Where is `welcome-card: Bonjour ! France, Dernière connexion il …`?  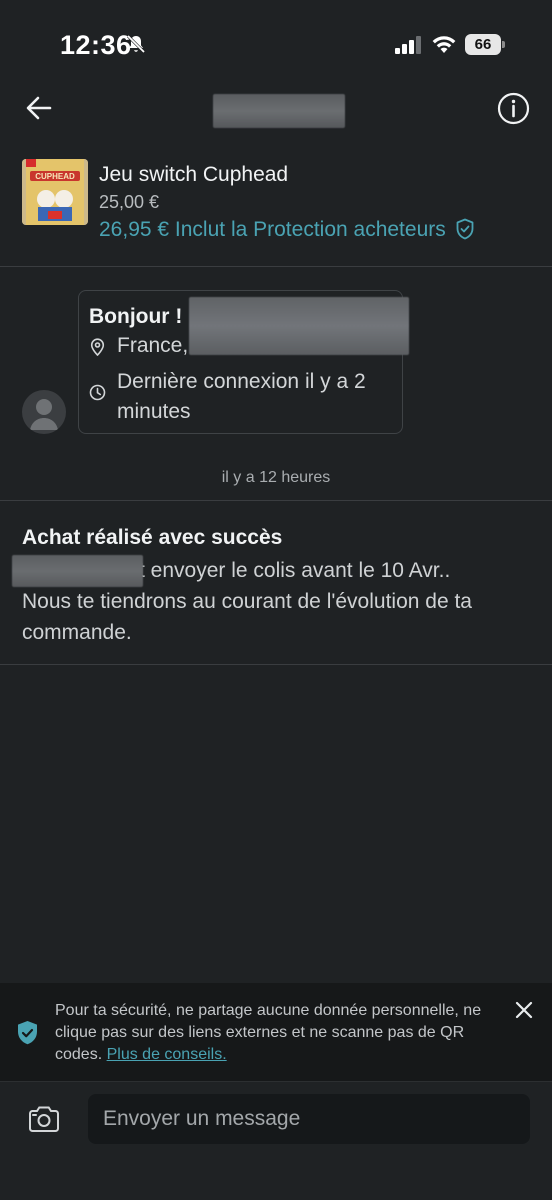
welcome-card: Bonjour ! France, Dernière connexion il … is located at coordinates (243, 362).